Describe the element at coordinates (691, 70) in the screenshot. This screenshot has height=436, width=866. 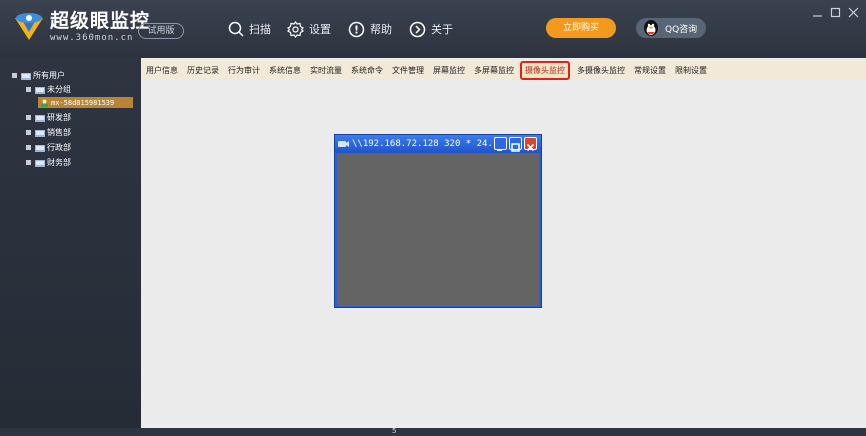
I see `tab-restriction-settings: 限制设置` at that location.